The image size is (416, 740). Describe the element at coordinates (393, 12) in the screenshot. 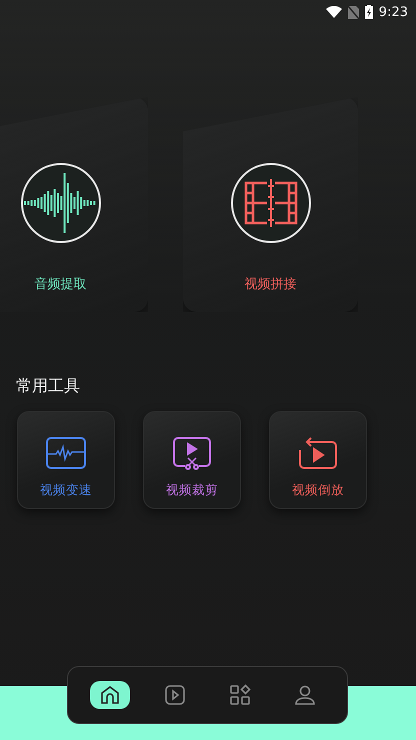

I see `status-time: 9:23` at that location.